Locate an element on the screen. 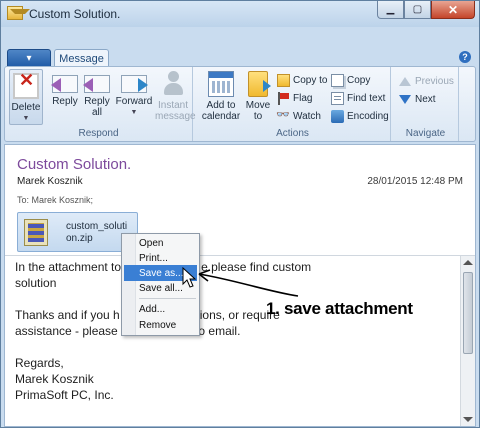  encoding-icon is located at coordinates (337, 116).